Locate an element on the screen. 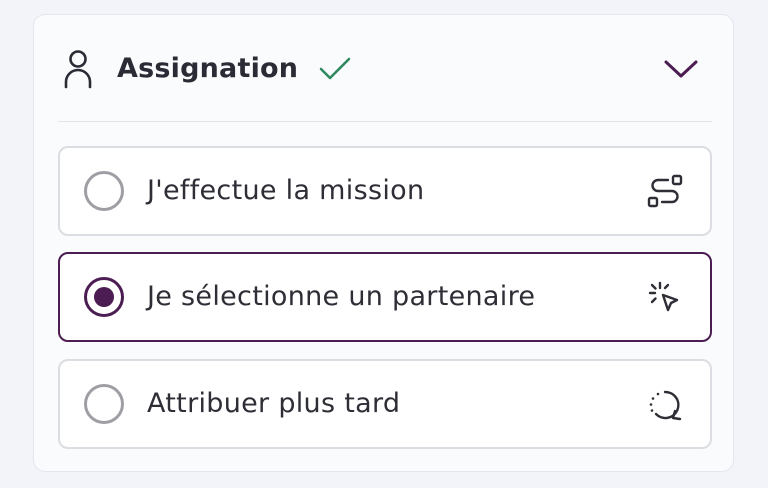  option-label: J'effectue la mission is located at coordinates (286, 190).